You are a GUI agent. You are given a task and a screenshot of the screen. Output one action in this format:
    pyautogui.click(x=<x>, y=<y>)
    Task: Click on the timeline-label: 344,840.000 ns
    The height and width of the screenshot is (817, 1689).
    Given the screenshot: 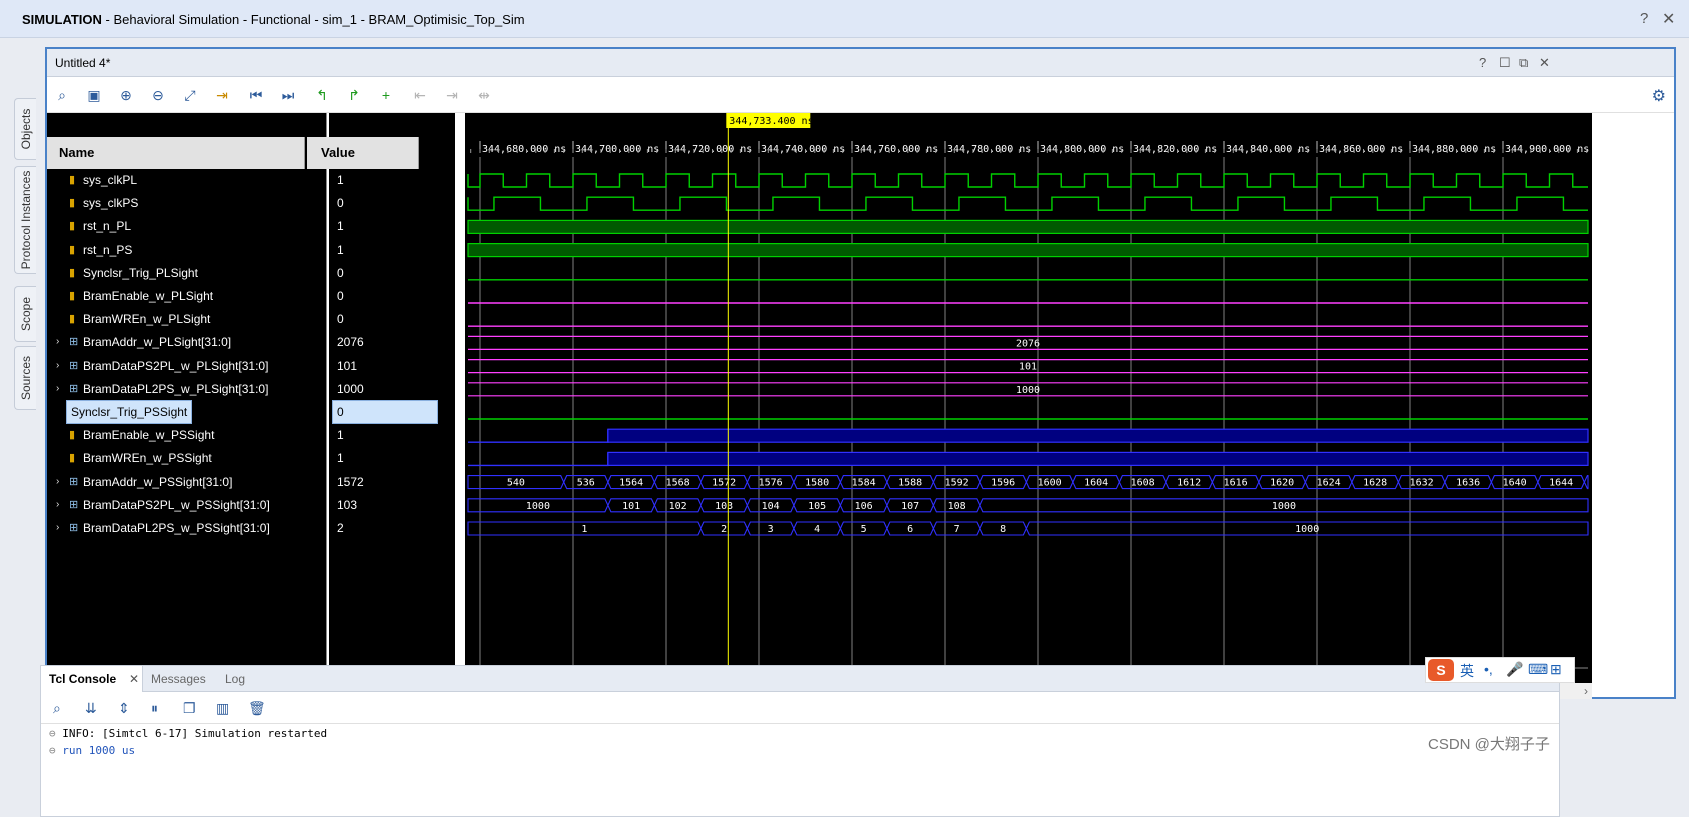 What is the action you would take?
    pyautogui.click(x=1268, y=149)
    